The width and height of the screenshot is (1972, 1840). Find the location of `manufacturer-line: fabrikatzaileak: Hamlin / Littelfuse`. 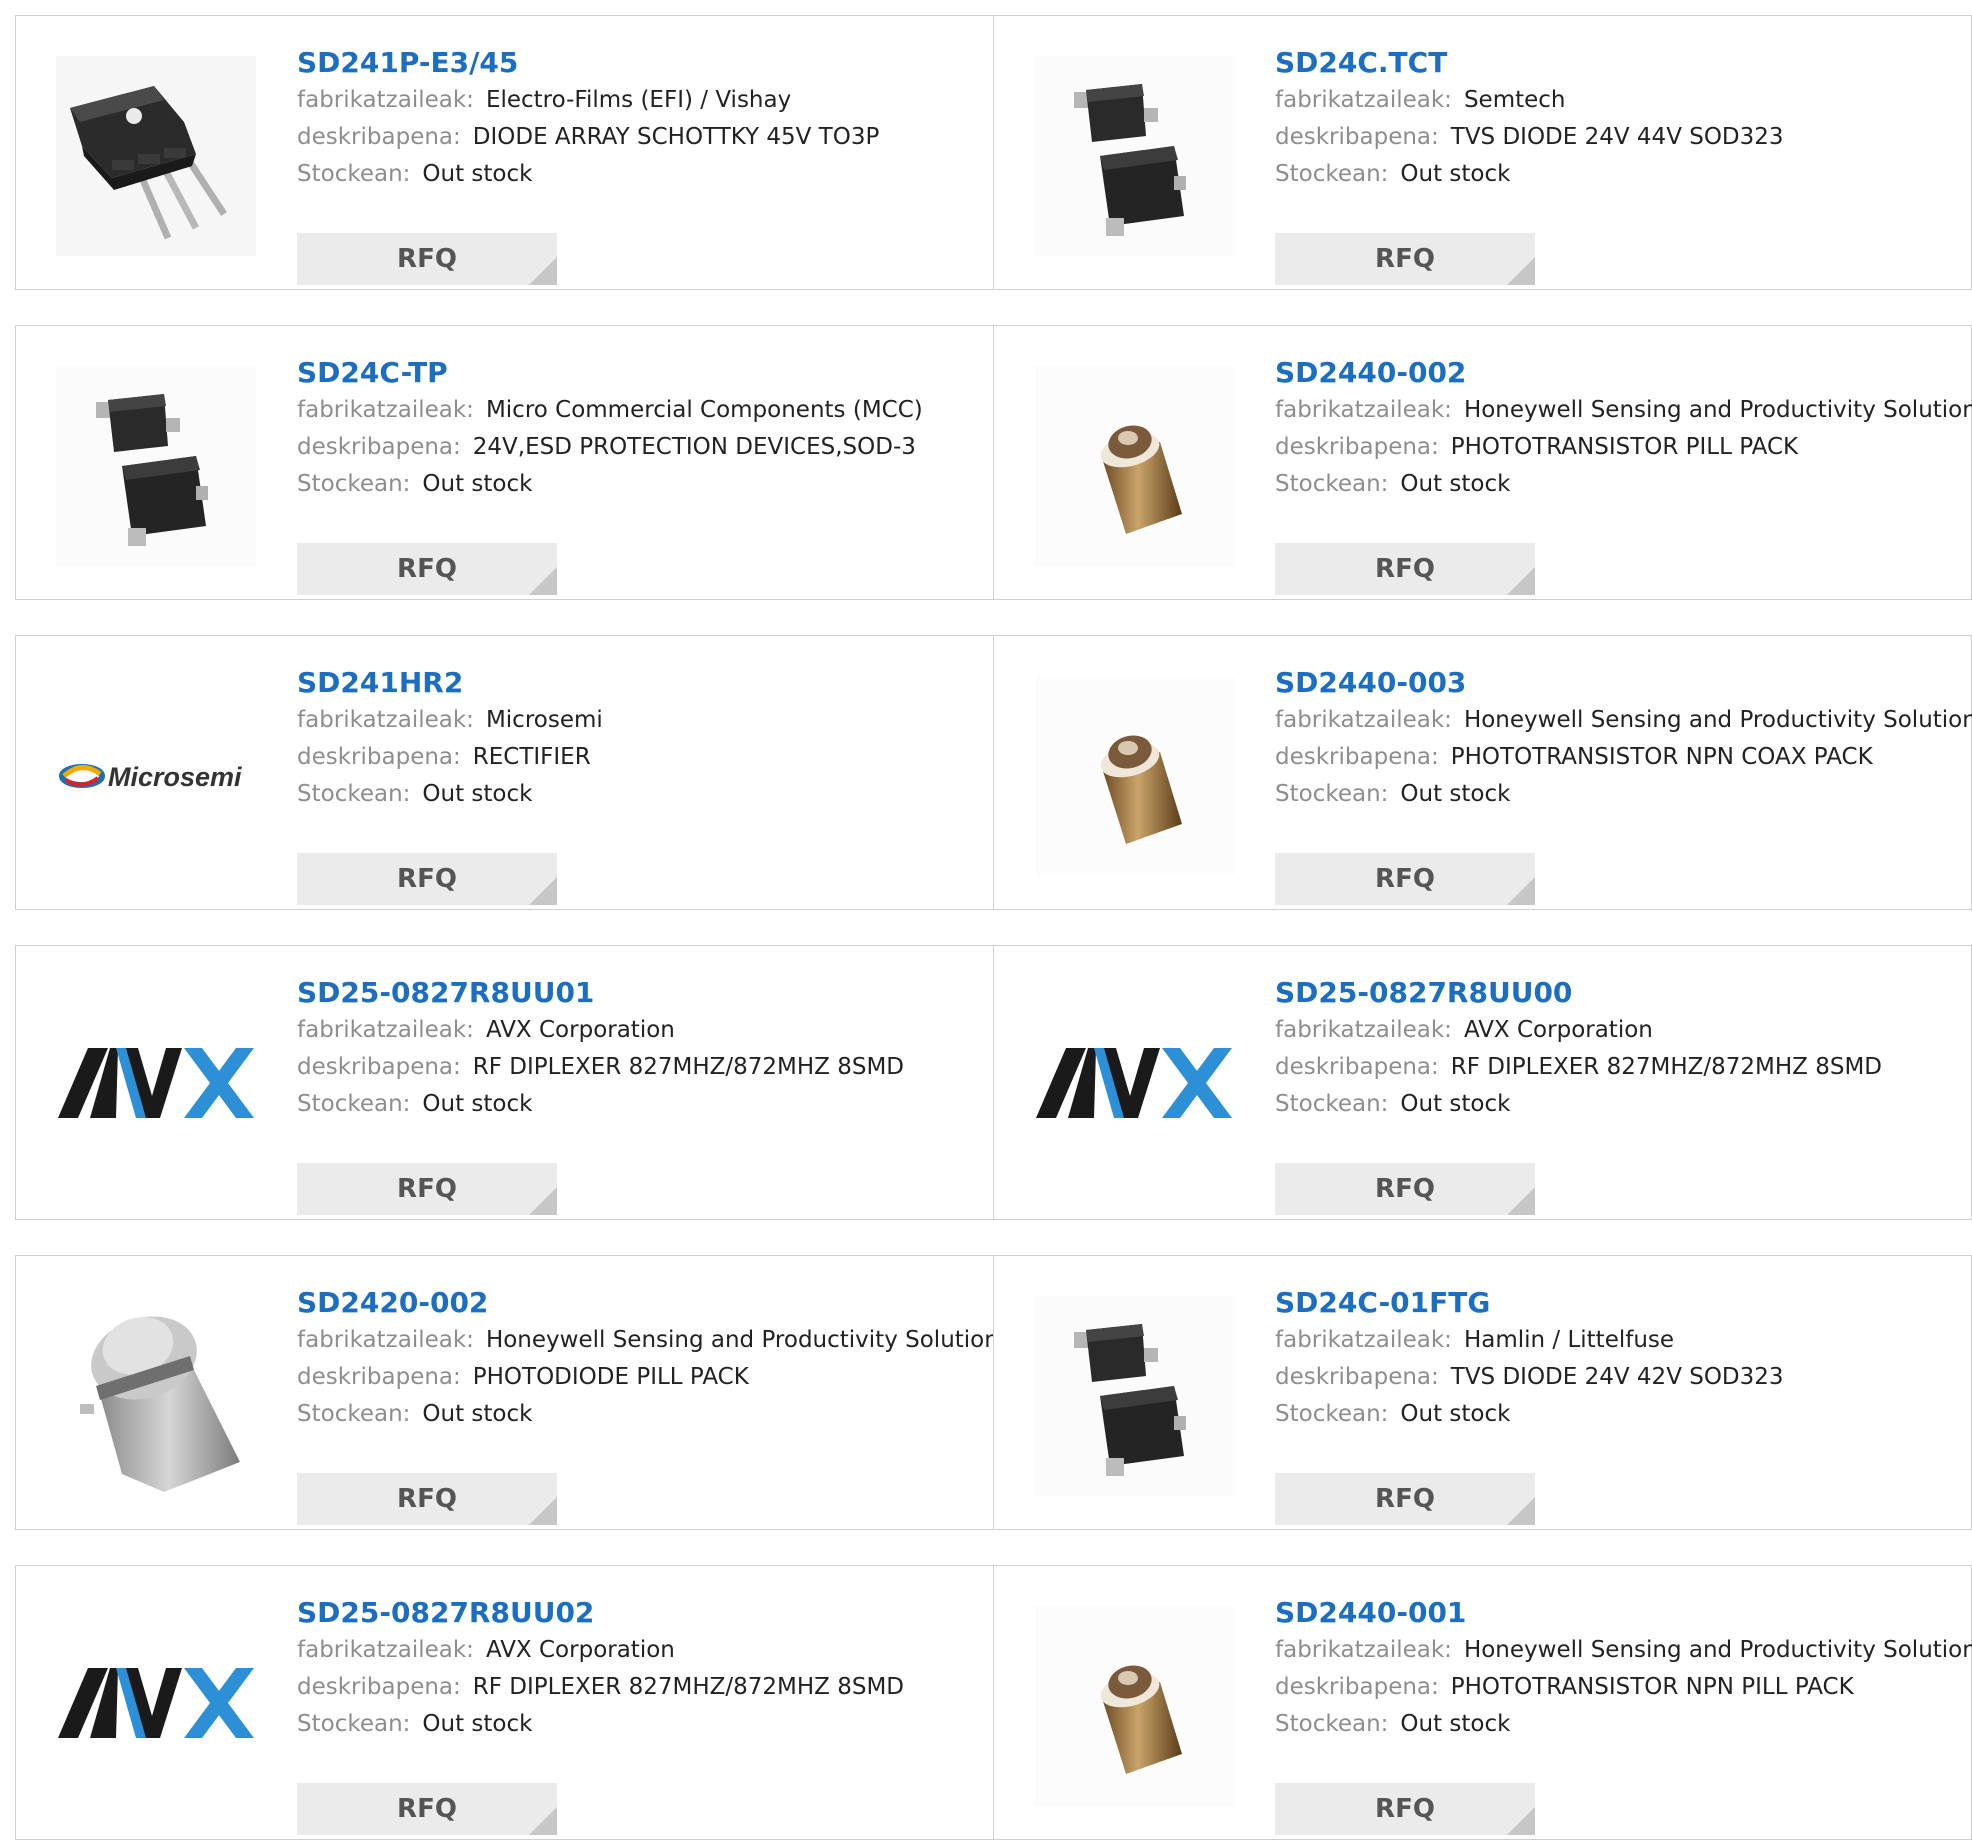

manufacturer-line: fabrikatzaileak: Hamlin / Littelfuse is located at coordinates (1618, 1340).